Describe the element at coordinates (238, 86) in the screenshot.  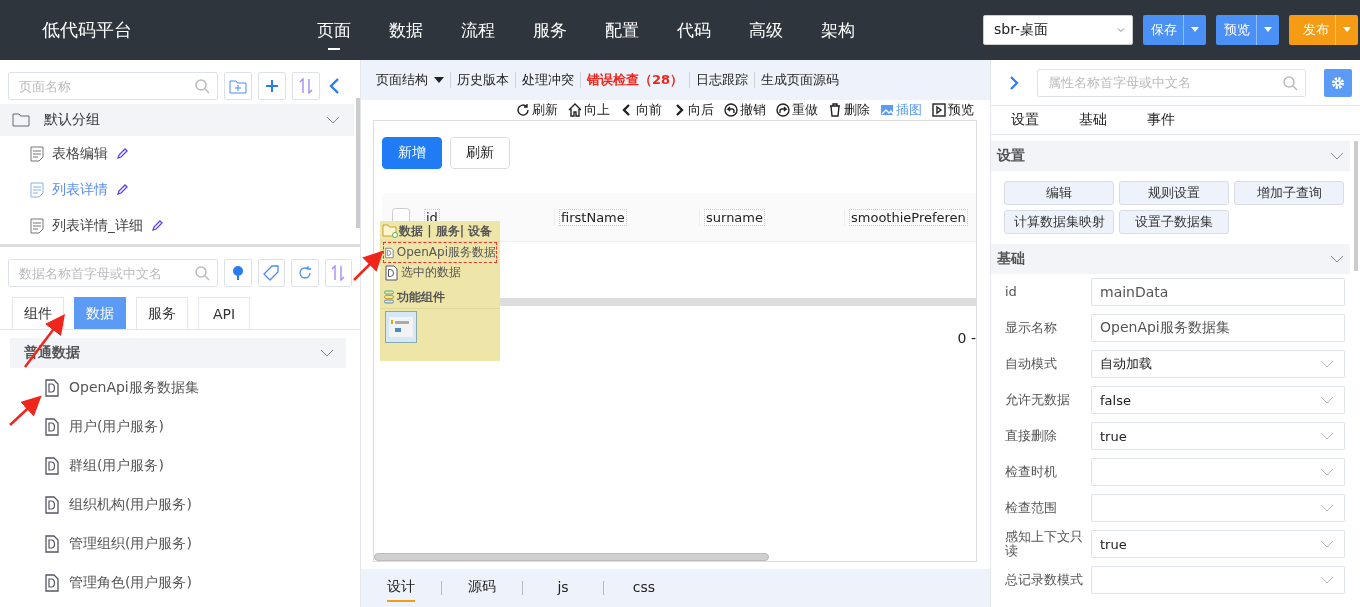
I see `add-folder-button` at that location.